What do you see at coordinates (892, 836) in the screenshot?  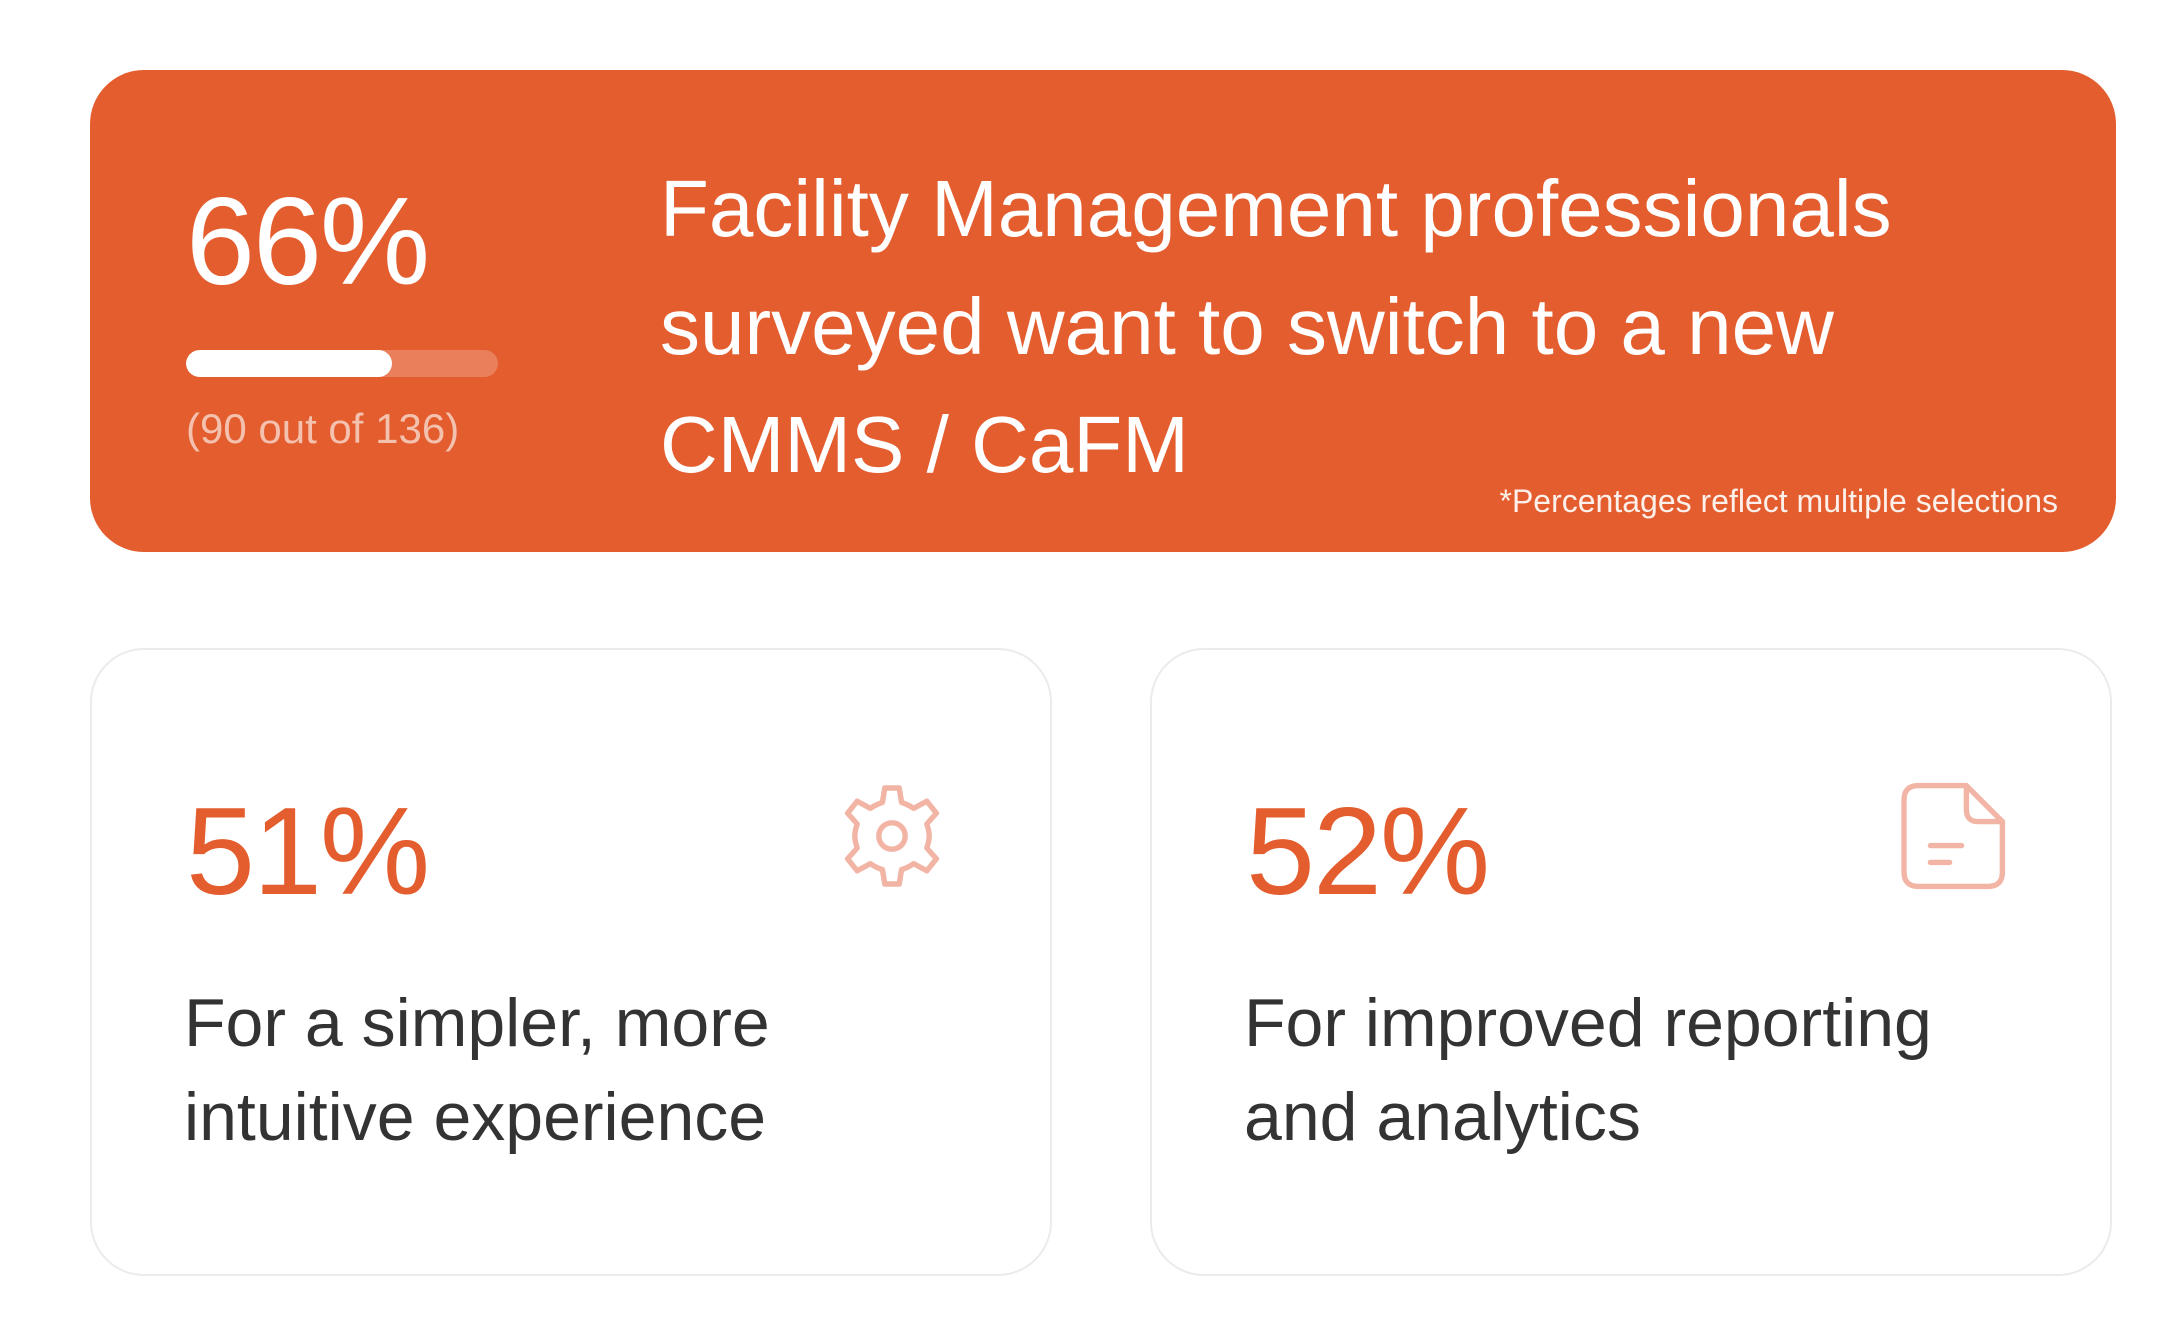 I see `gear-icon` at bounding box center [892, 836].